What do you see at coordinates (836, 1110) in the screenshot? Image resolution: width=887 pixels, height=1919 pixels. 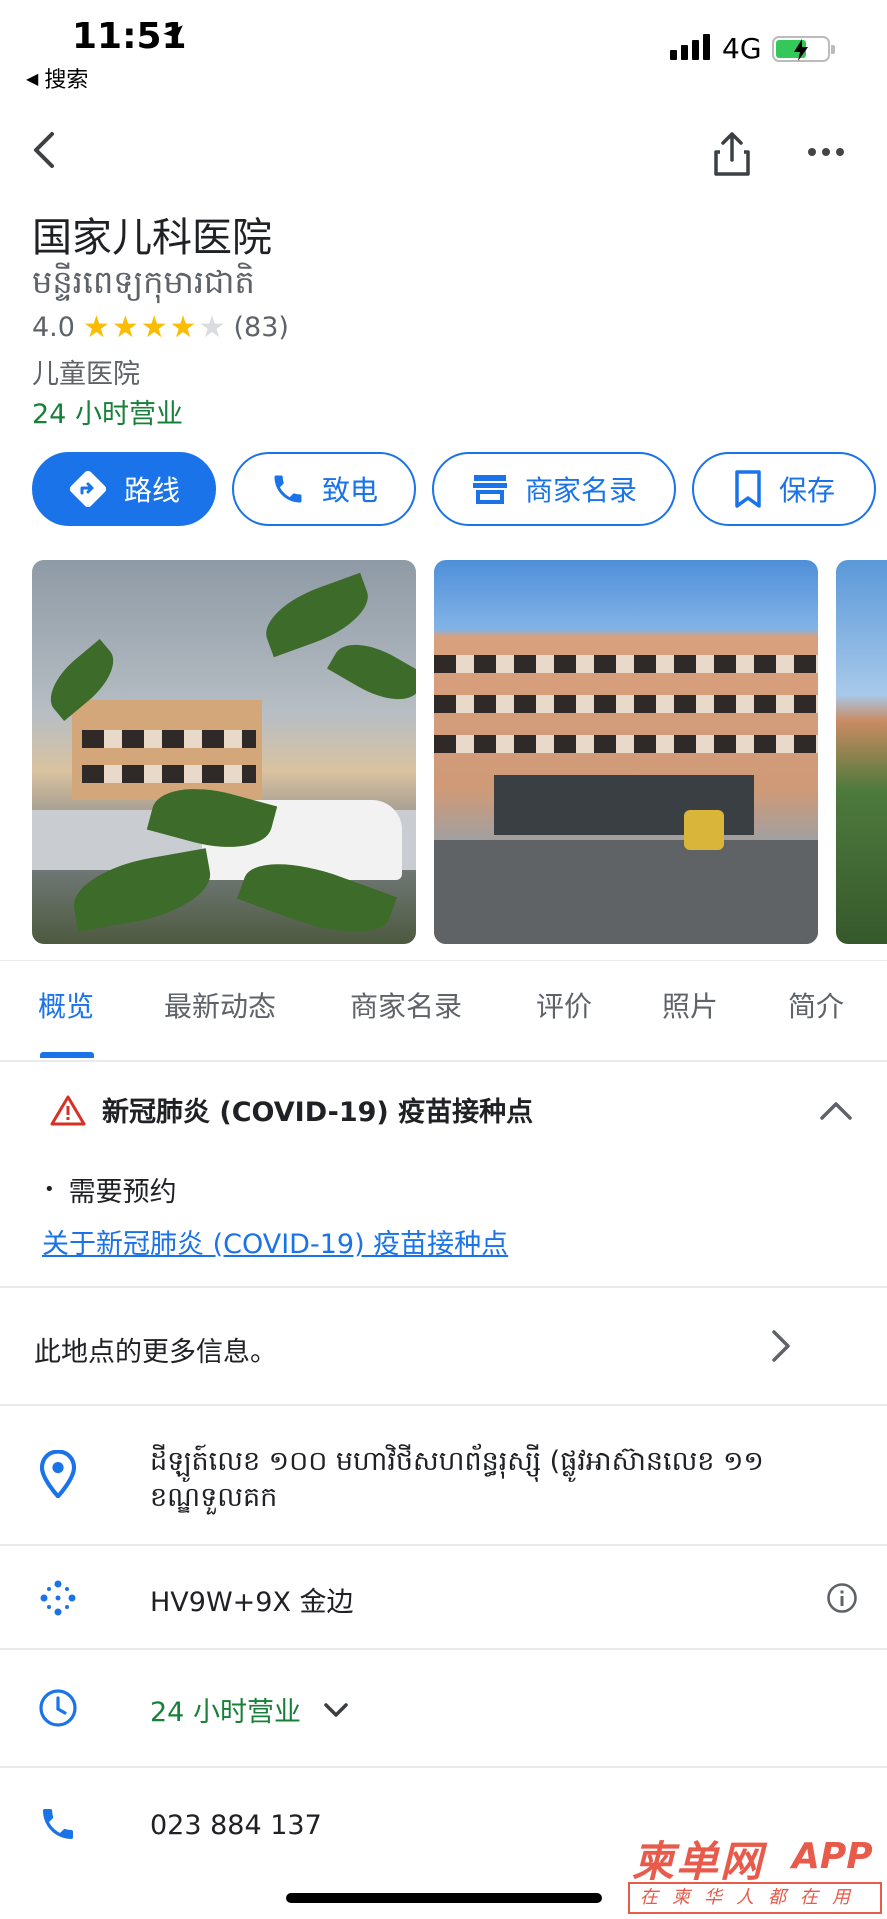 I see `chevron-up-icon` at bounding box center [836, 1110].